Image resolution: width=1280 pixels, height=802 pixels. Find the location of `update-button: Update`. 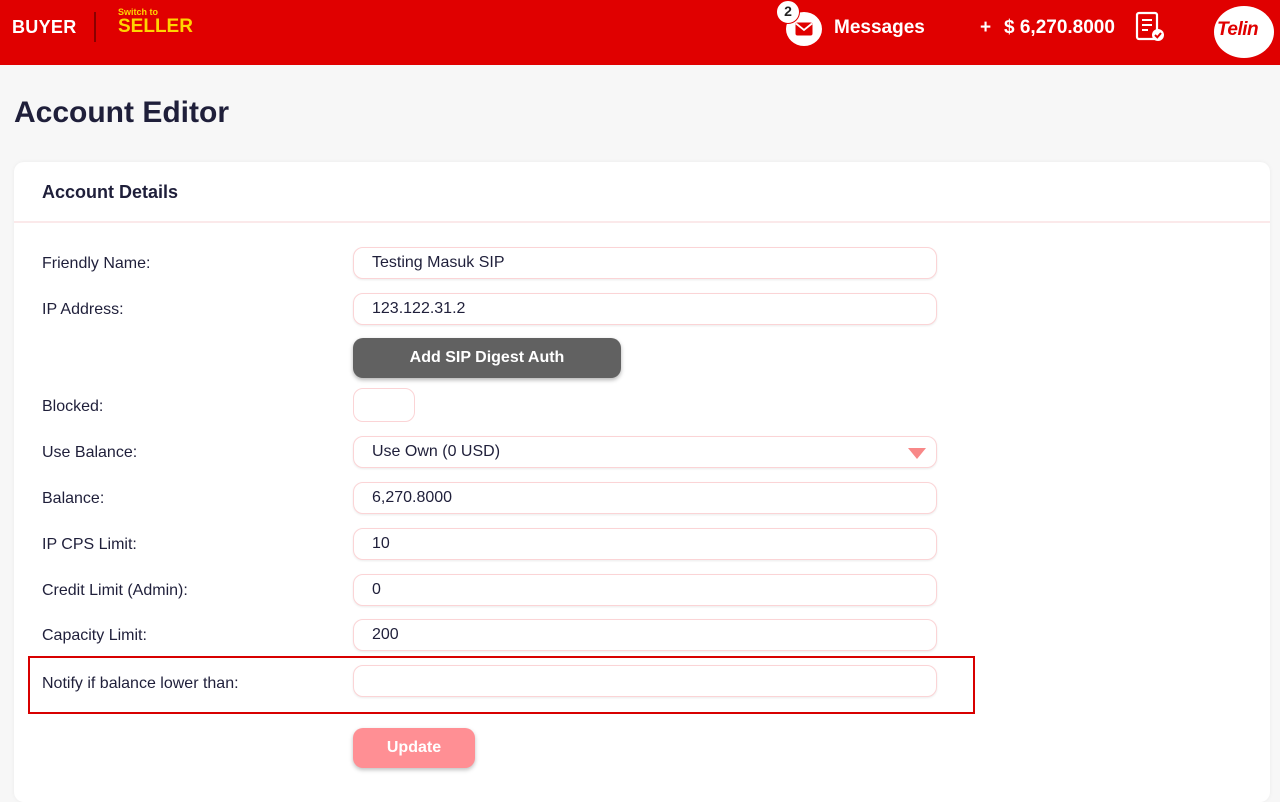

update-button: Update is located at coordinates (414, 748).